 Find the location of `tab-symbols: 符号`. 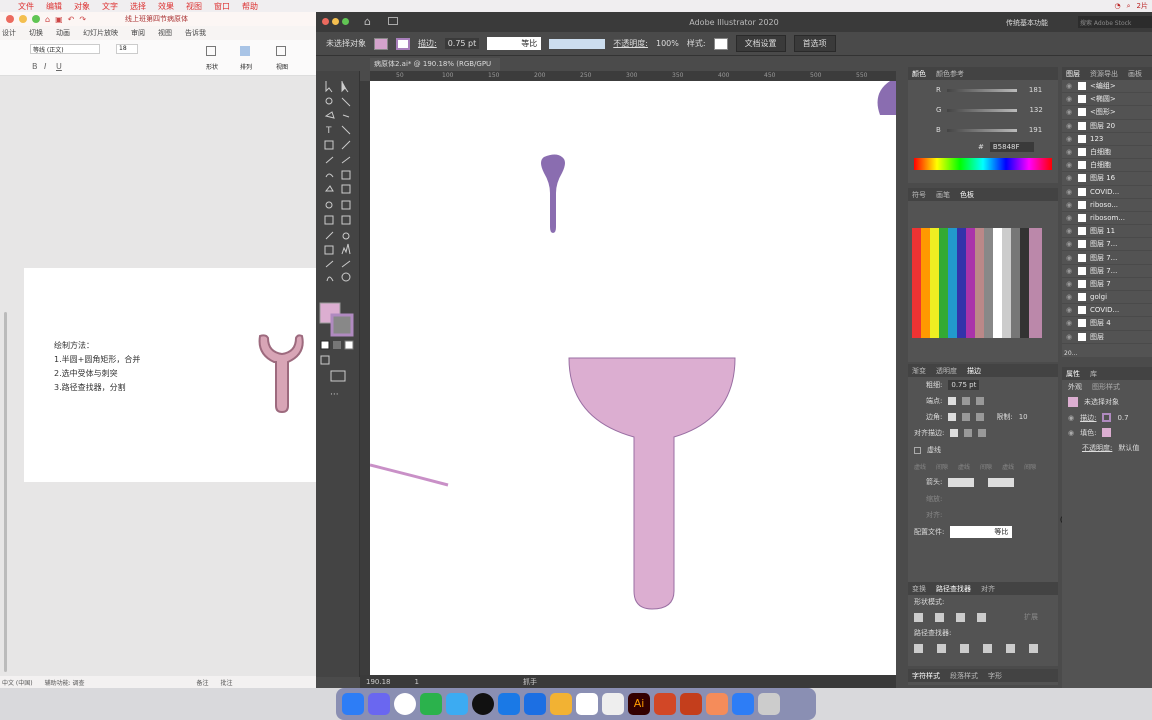

tab-symbols: 符号 is located at coordinates (919, 195).